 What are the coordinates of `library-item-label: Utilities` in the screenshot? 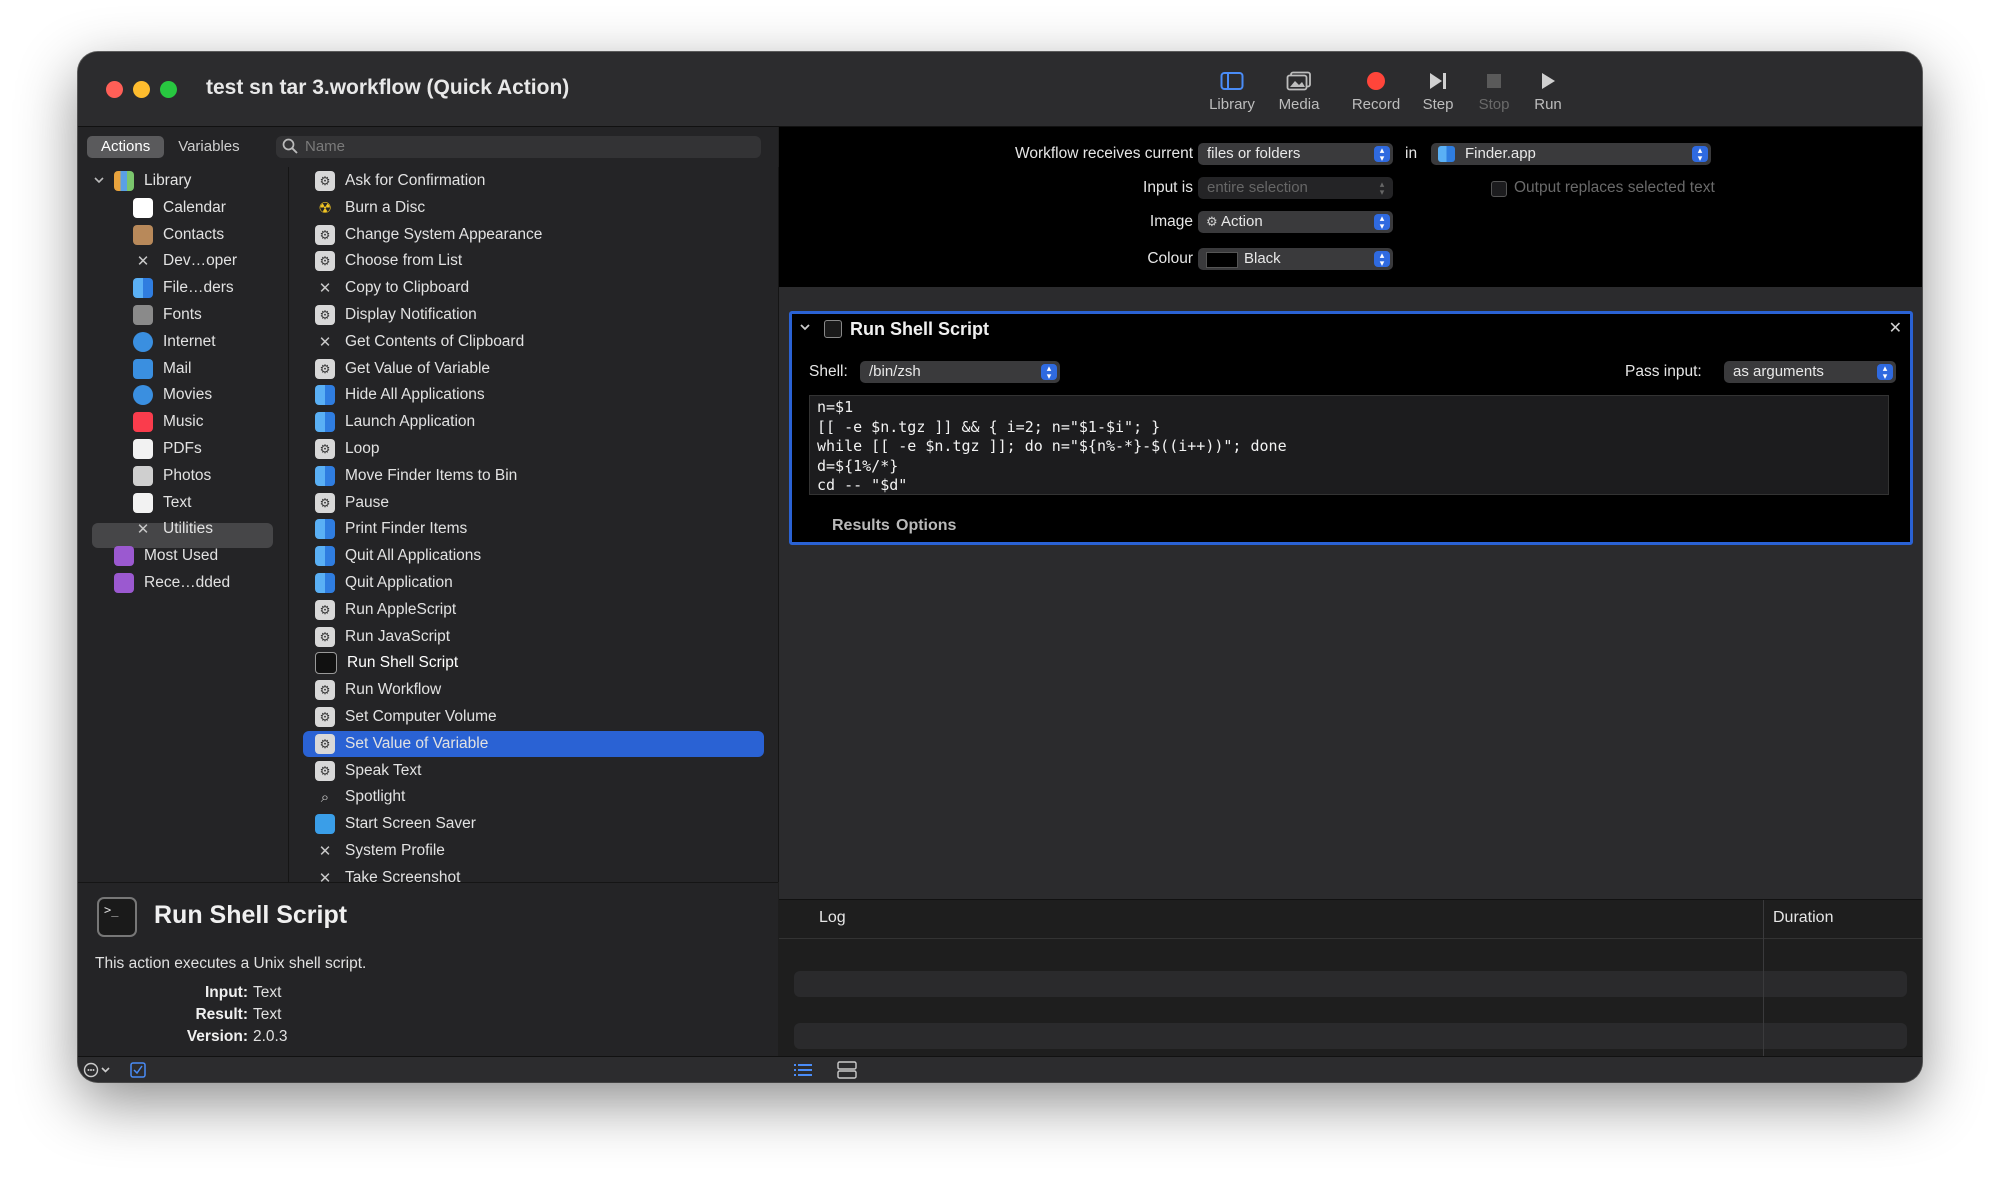 It's located at (188, 529).